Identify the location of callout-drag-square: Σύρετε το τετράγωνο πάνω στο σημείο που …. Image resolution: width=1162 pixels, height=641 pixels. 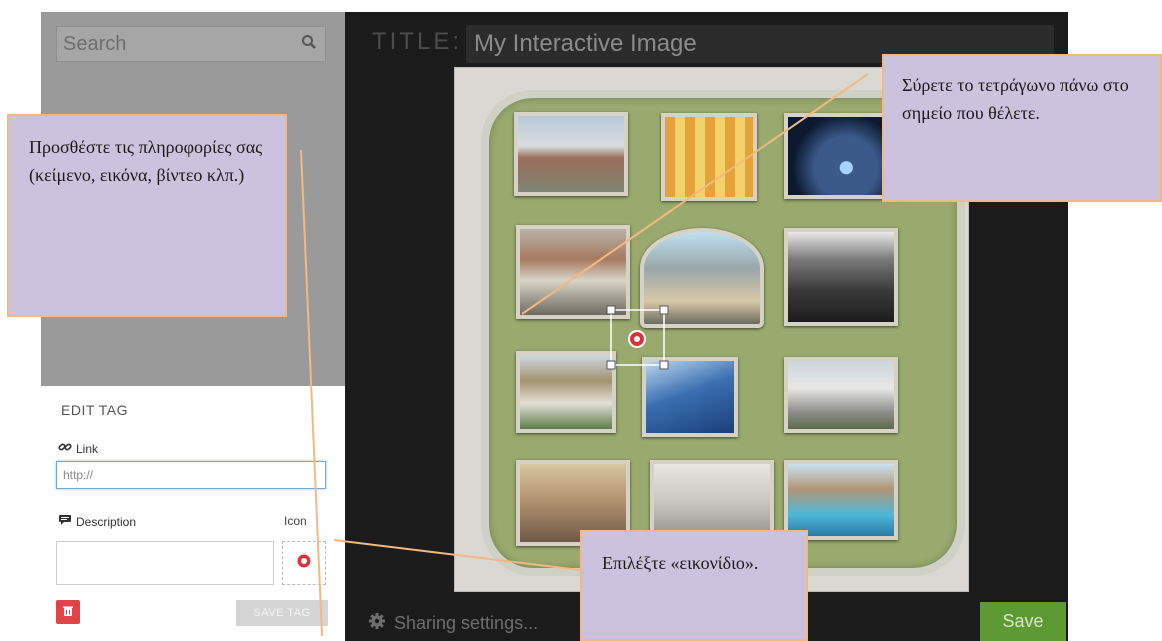
(1022, 128).